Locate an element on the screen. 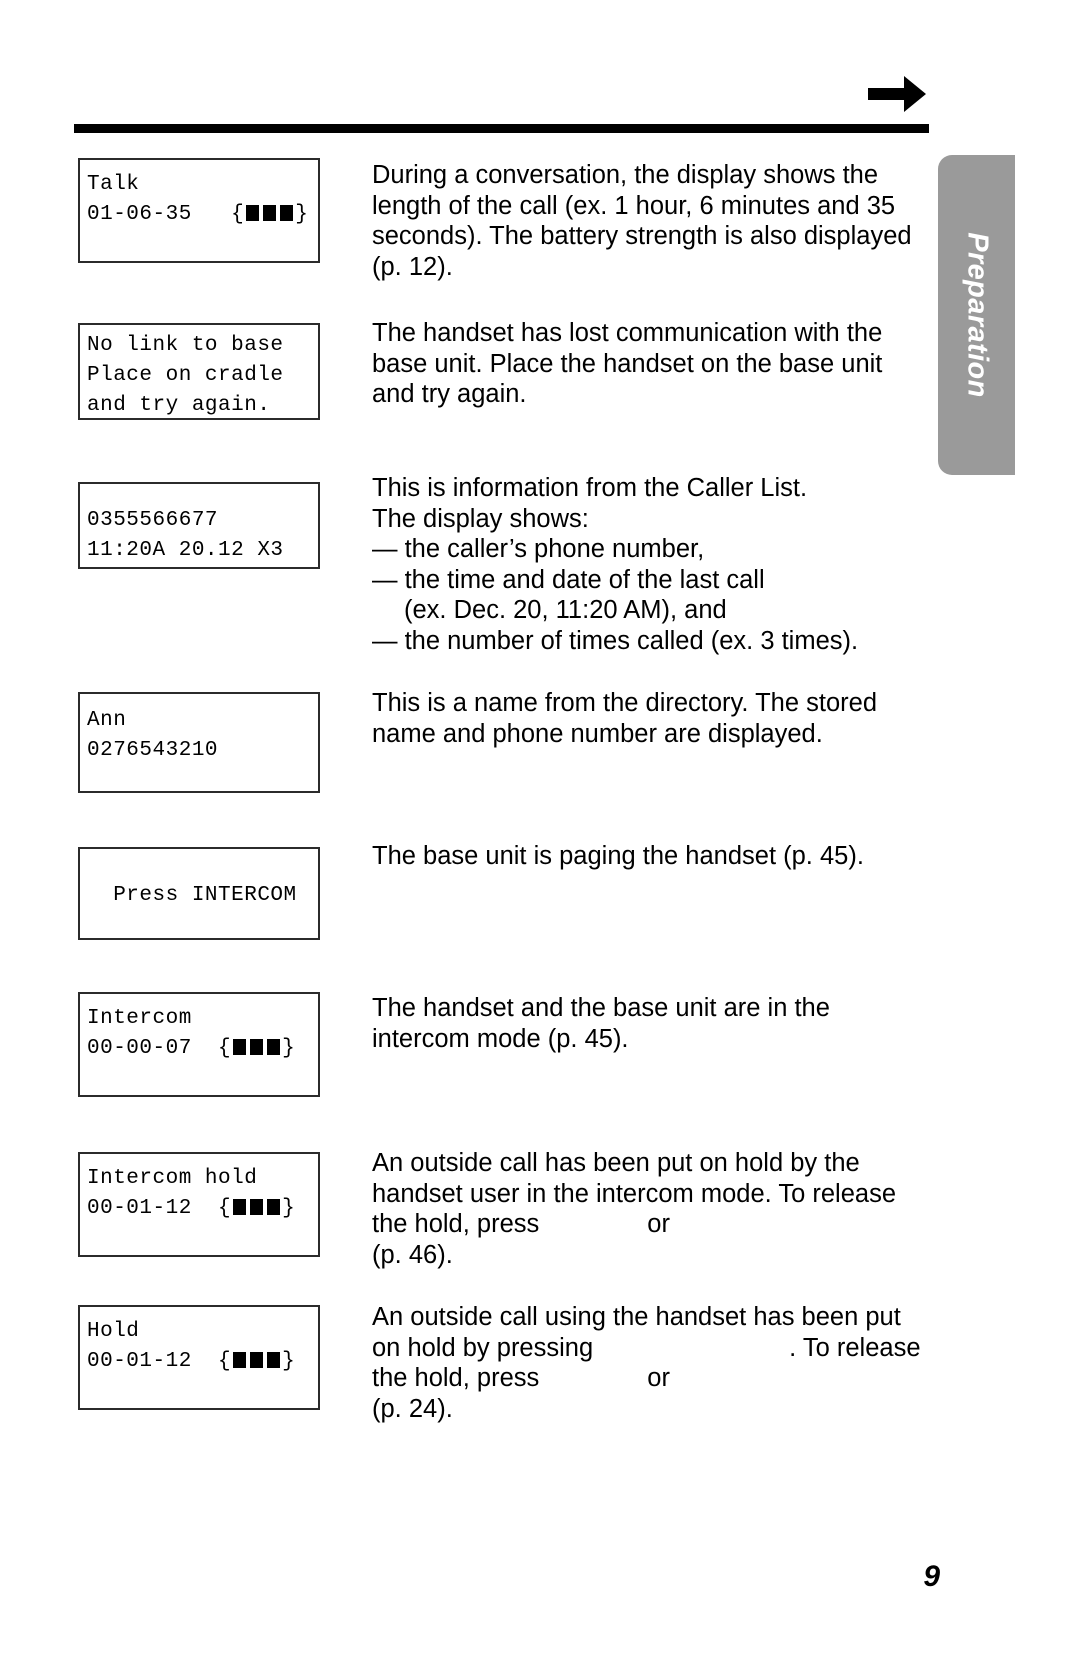 The image size is (1080, 1669). section-tab-label: Preparation is located at coordinates (977, 315).